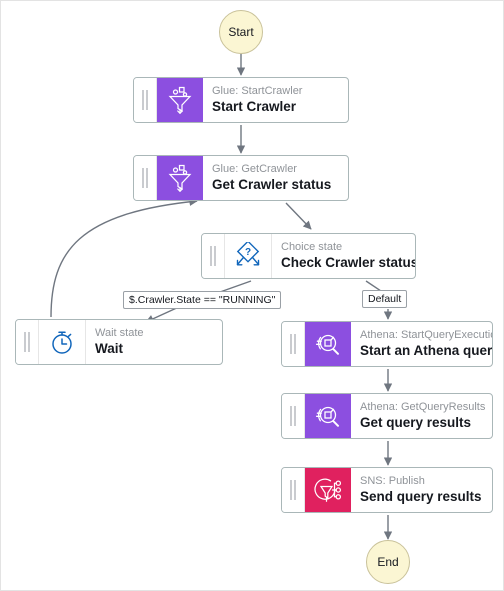  I want to click on state-subtitle: Athena: GetQueryResults, so click(423, 407).